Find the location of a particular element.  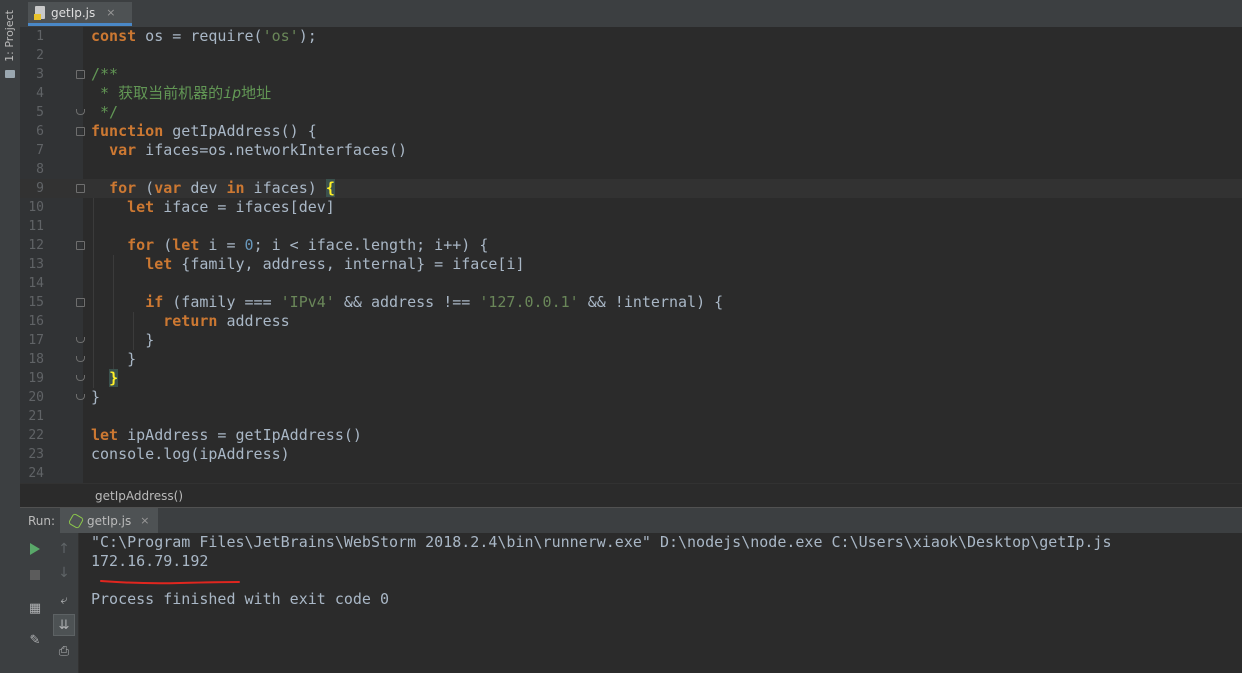

line-number: 4 is located at coordinates (40, 93).